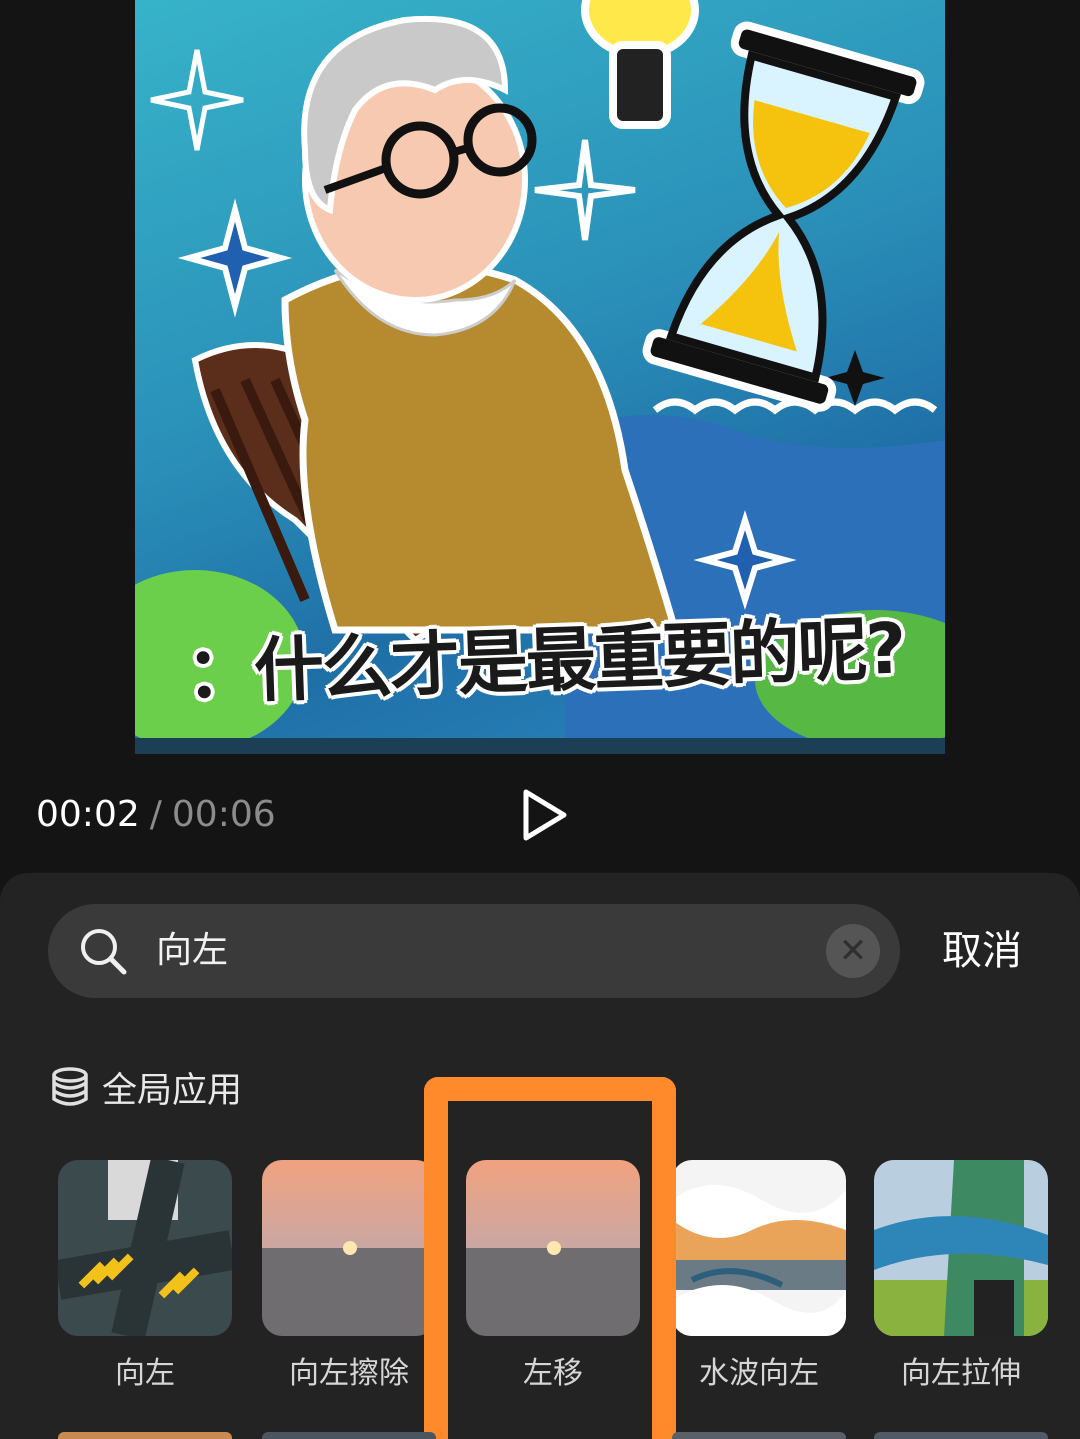  I want to click on effect-label: 向左, so click(145, 1373).